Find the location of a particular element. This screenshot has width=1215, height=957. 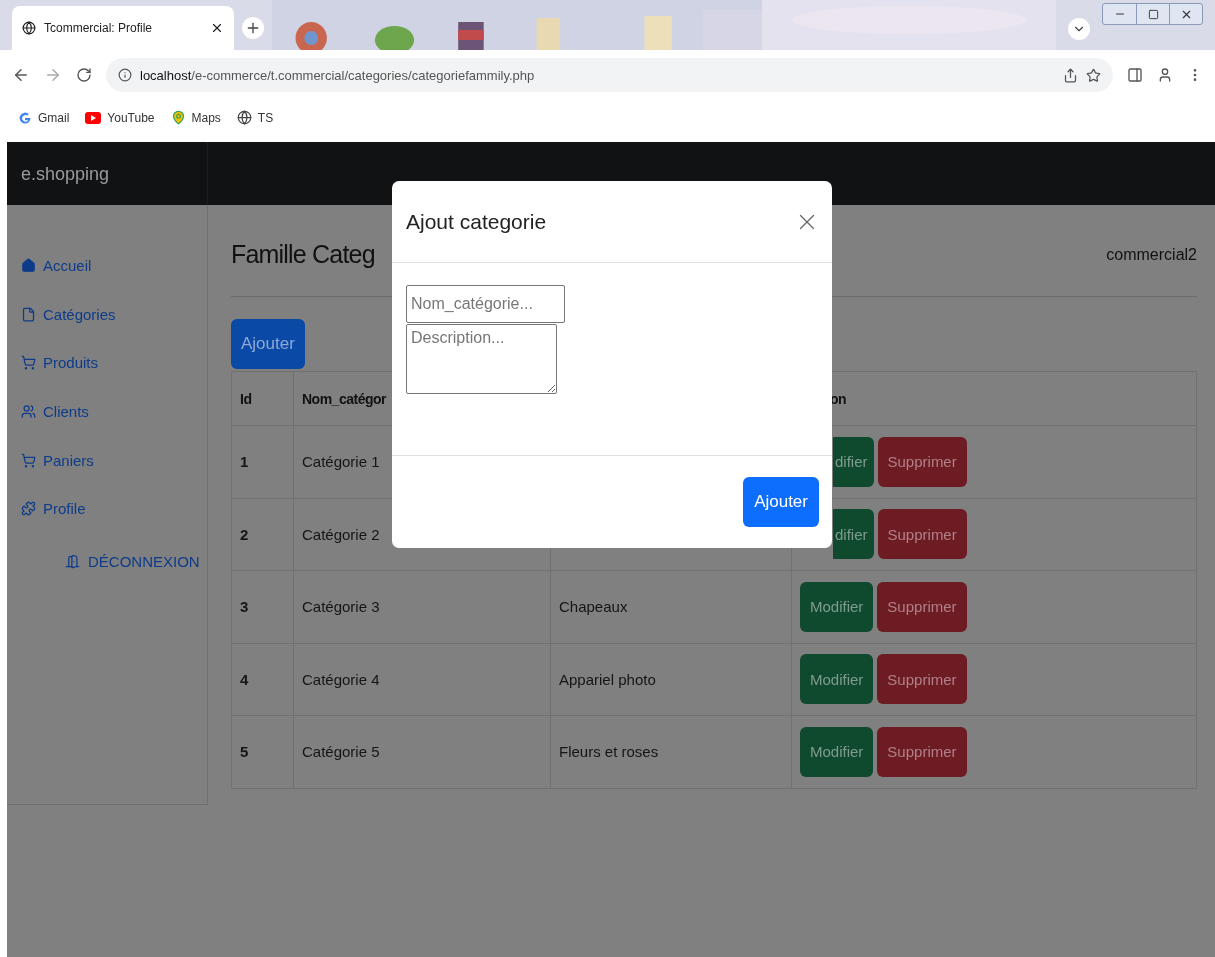

sidebar-link: Produits is located at coordinates (107, 363).